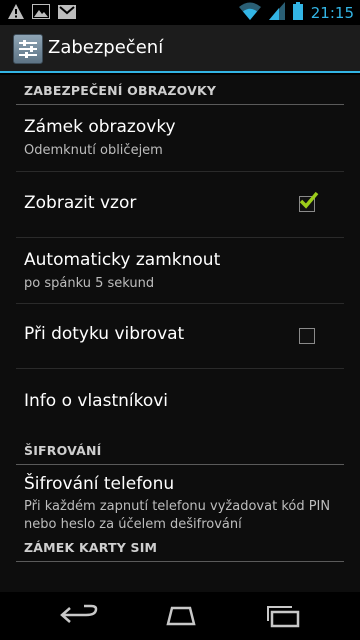 This screenshot has width=360, height=640. What do you see at coordinates (93, 150) in the screenshot?
I see `item-summary: Odemknutí obličejem` at bounding box center [93, 150].